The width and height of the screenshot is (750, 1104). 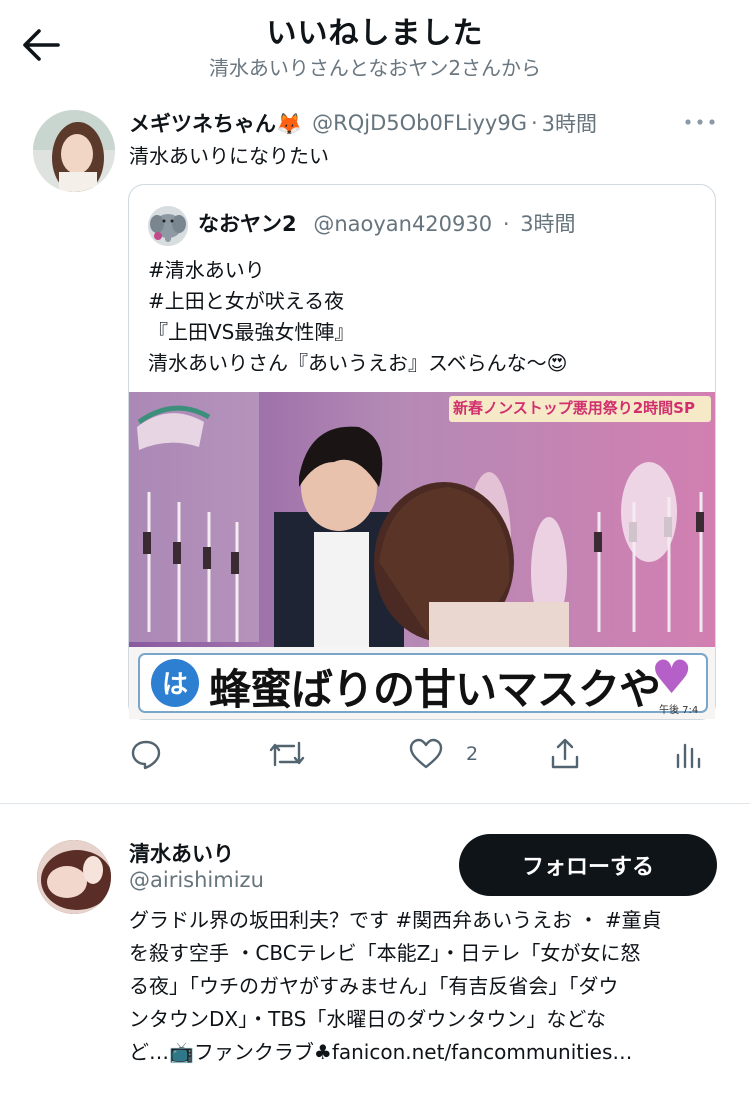 I want to click on media-caption-badge: は, so click(x=174, y=685).